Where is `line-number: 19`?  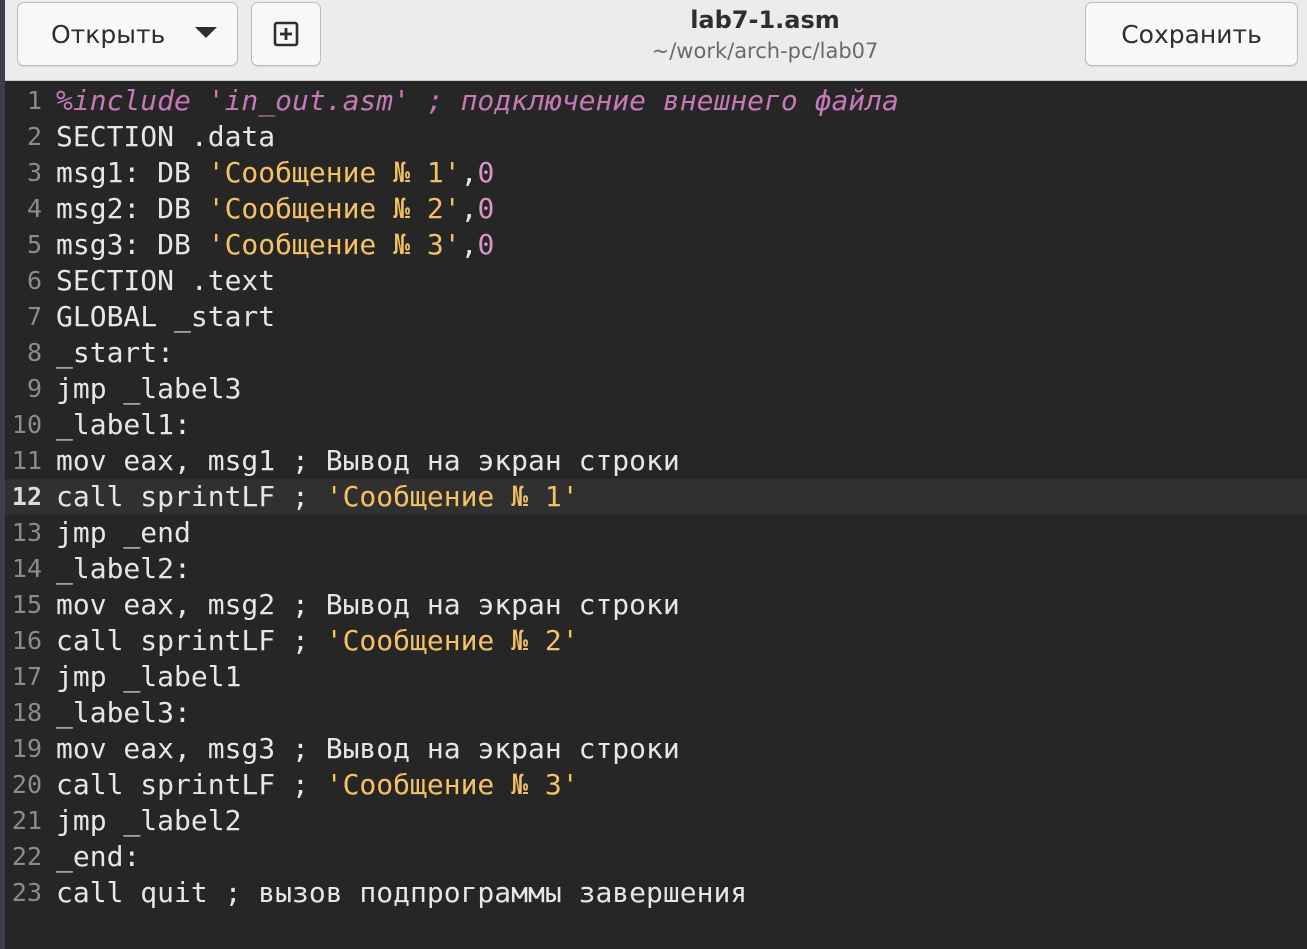
line-number: 19 is located at coordinates (26, 748).